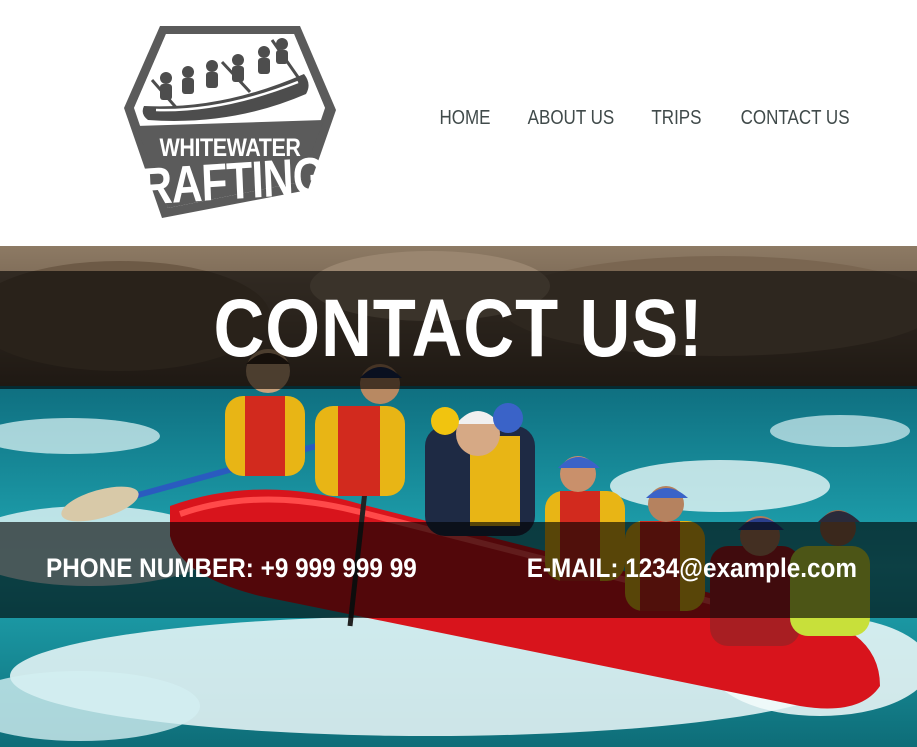  Describe the element at coordinates (233, 181) in the screenshot. I see `logo-line-2: RAFTING` at that location.